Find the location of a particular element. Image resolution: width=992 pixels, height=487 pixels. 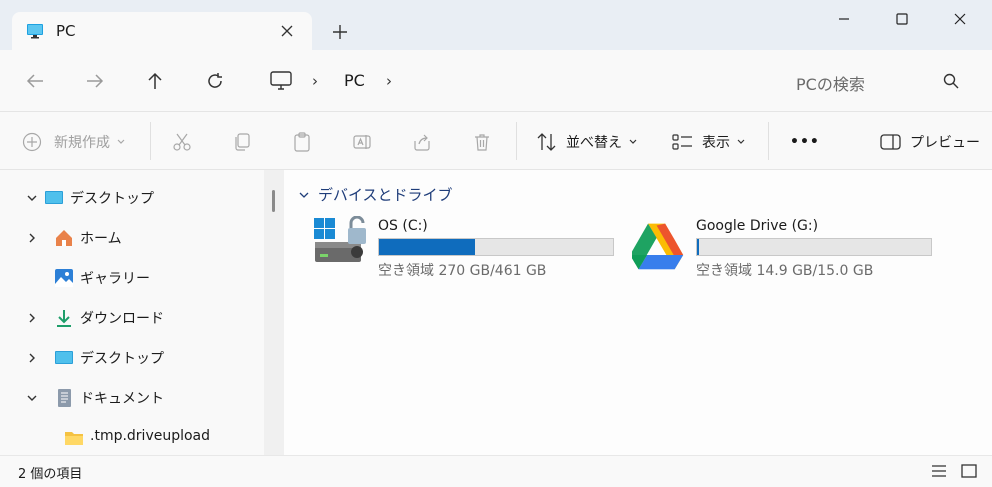

sidebar-item-documents: ドキュメント is located at coordinates (132, 398).